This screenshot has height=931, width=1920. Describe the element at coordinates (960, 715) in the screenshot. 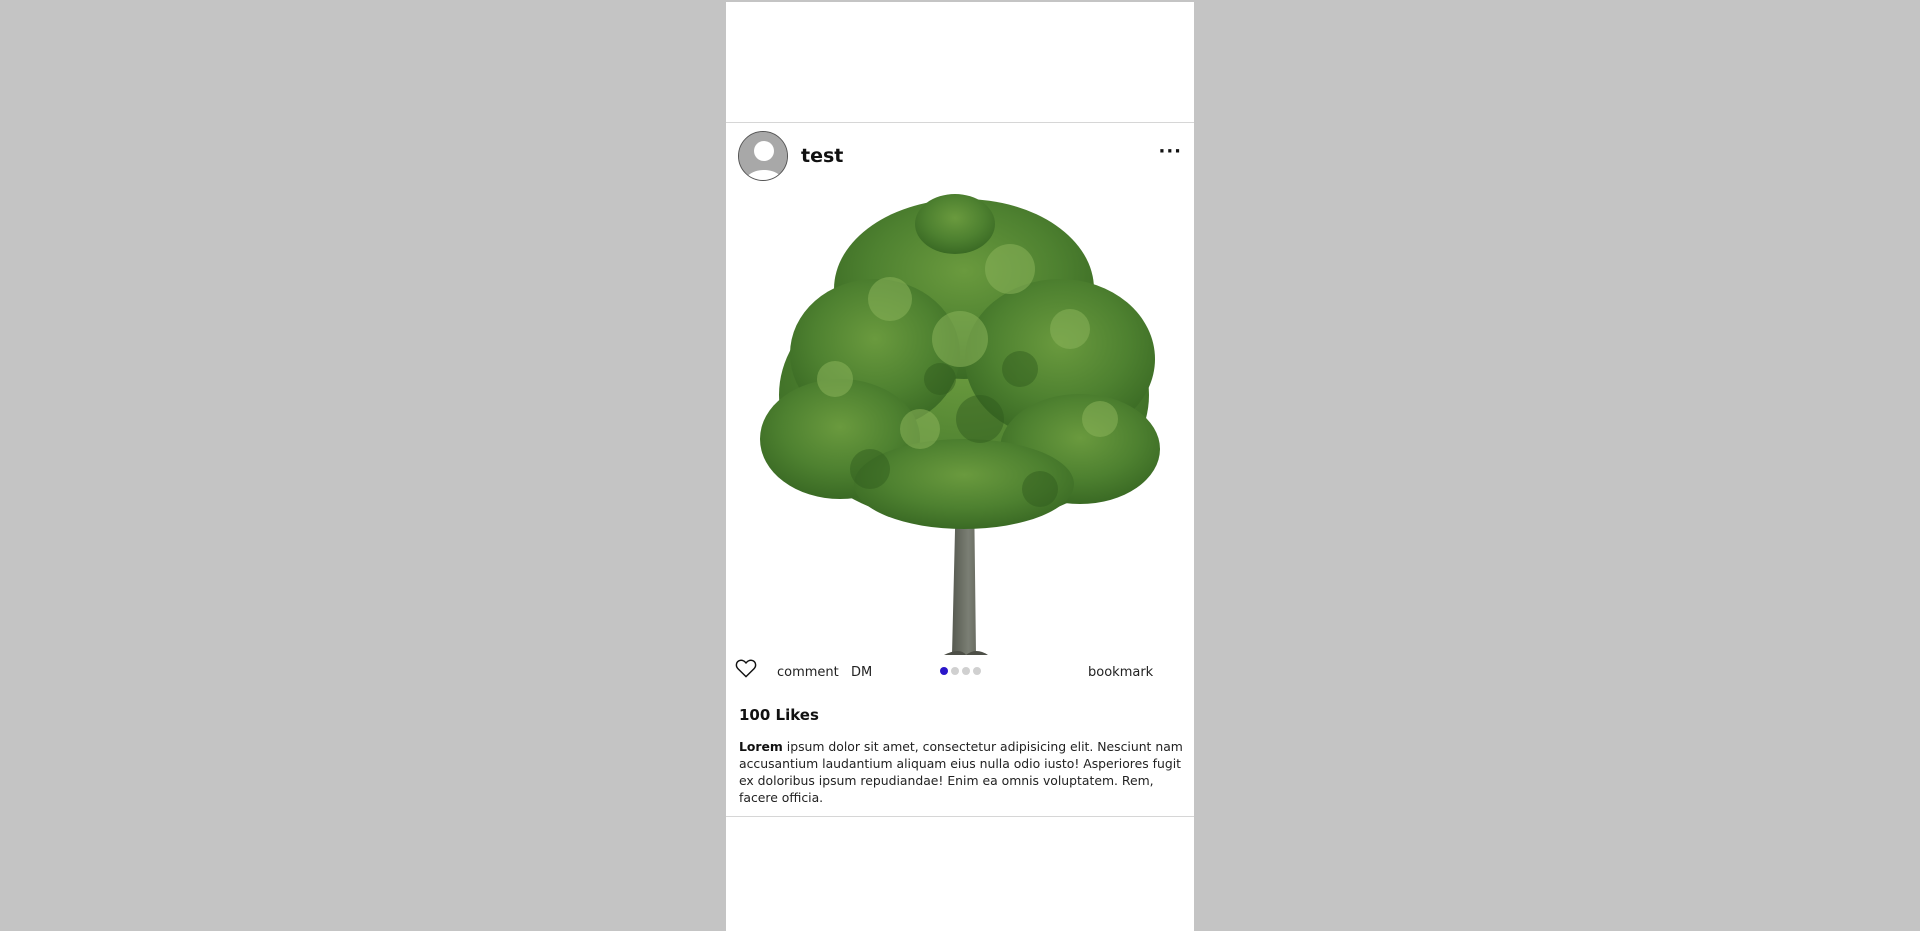

I see `likes-count: 100 Likes` at that location.